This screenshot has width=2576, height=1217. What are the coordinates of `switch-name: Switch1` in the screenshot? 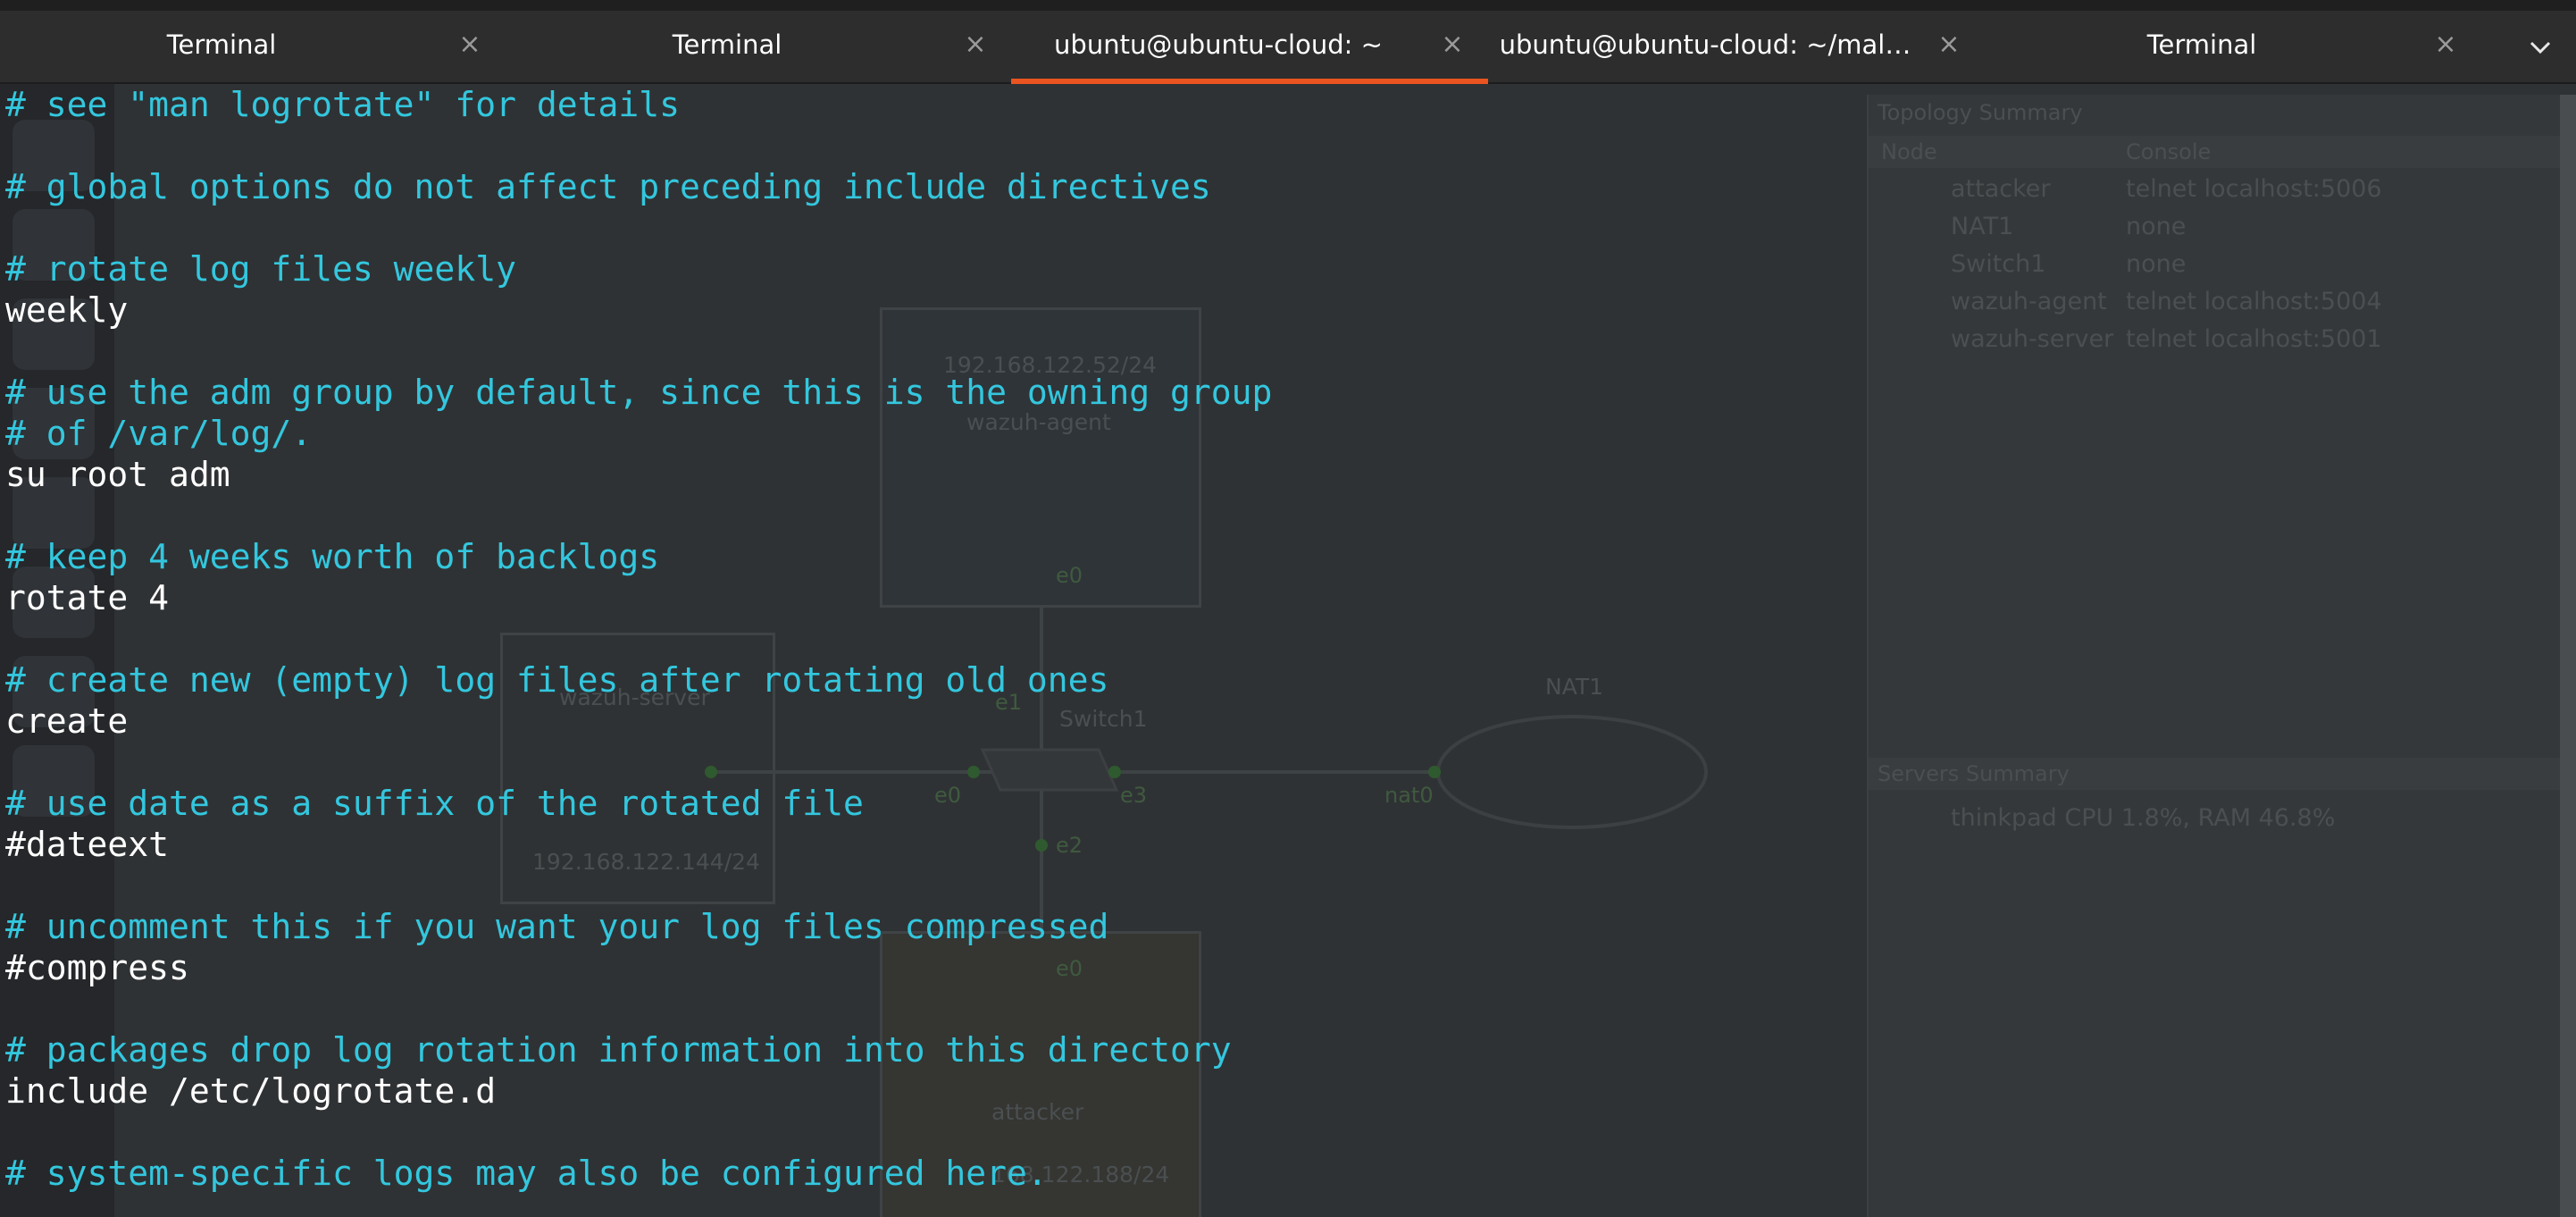 It's located at (1104, 719).